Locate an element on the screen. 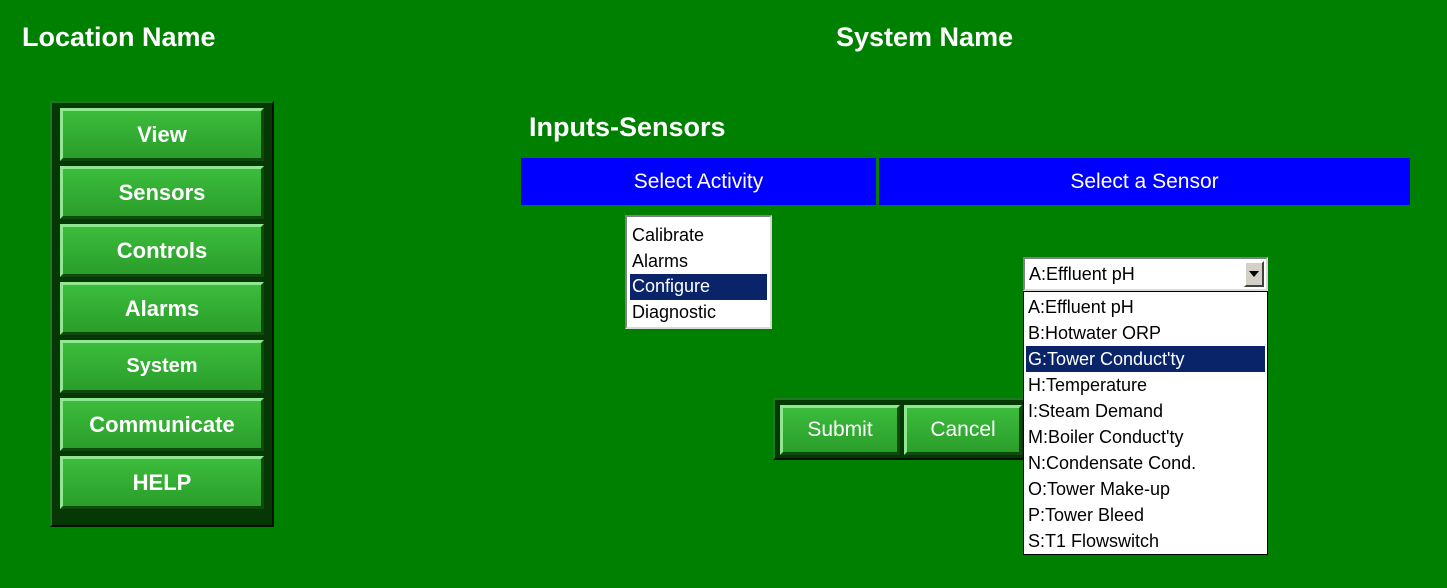 The width and height of the screenshot is (1447, 588). sensor-option-g: G:Tower Conduct'ty is located at coordinates (1145, 359).